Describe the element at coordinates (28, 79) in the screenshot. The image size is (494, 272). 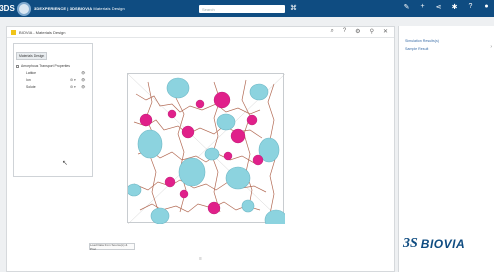
I see `tree-item-label: Ion` at that location.